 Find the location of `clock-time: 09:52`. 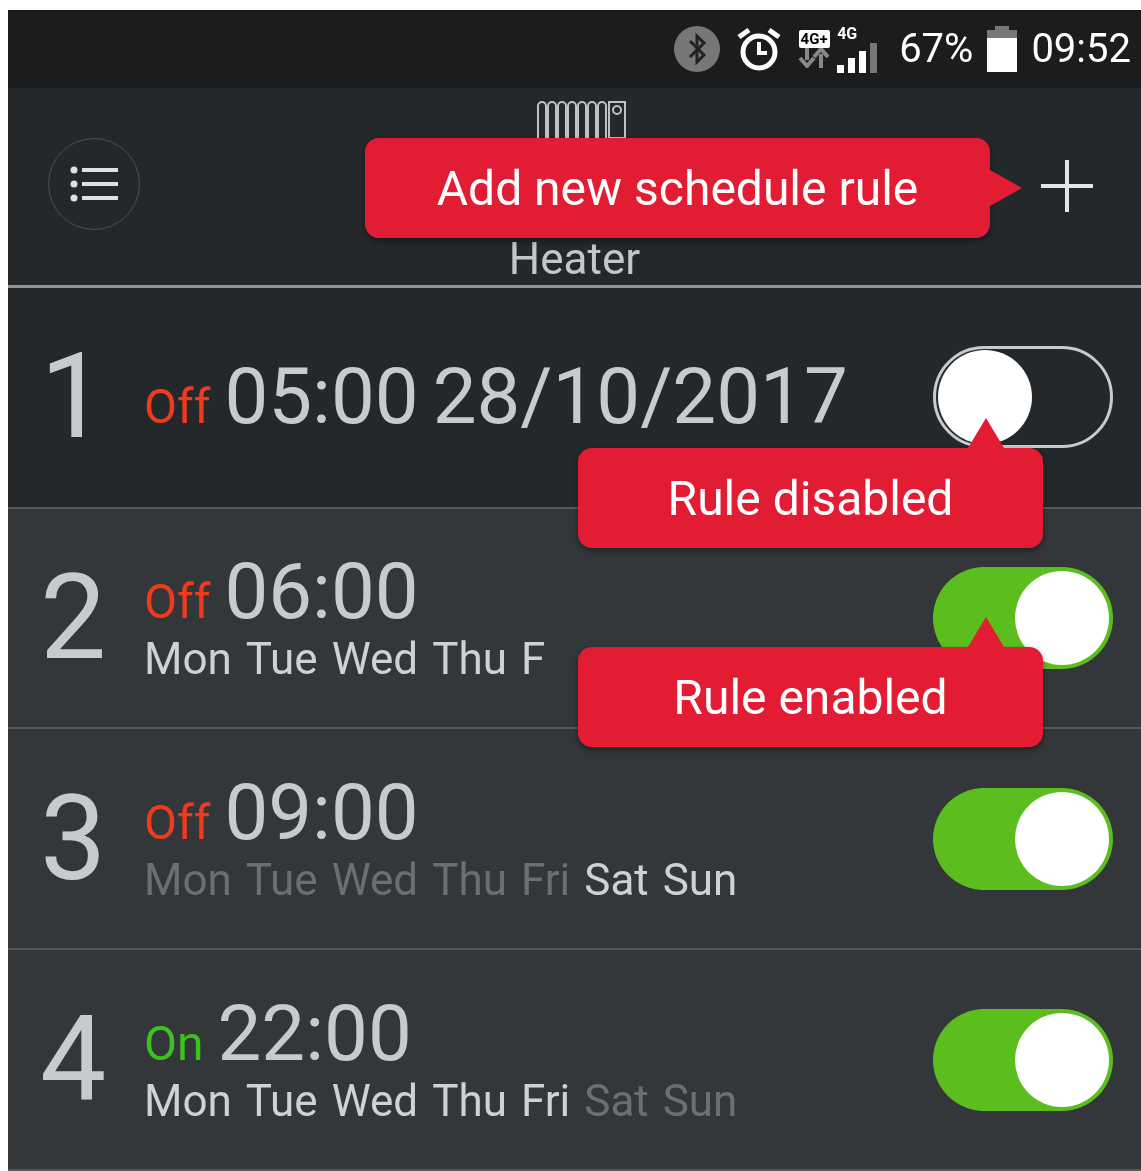

clock-time: 09:52 is located at coordinates (1081, 49).